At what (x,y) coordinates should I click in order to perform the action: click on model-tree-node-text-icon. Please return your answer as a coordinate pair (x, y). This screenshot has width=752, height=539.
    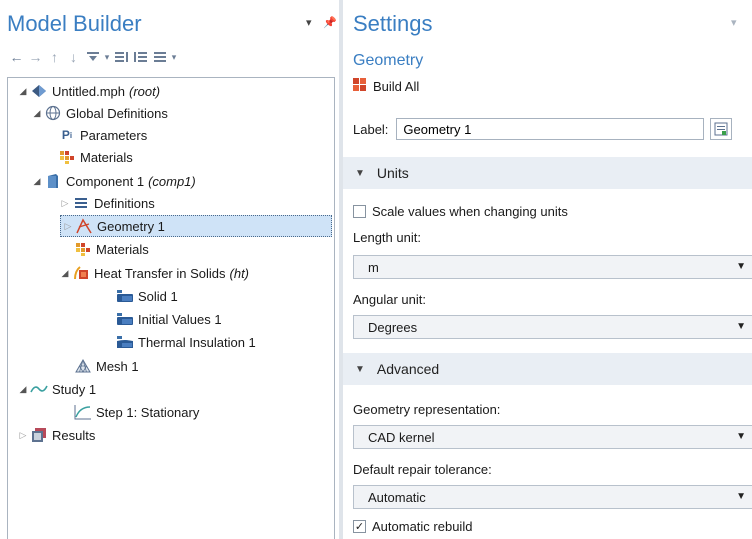
    Looking at the image, I should click on (159, 57).